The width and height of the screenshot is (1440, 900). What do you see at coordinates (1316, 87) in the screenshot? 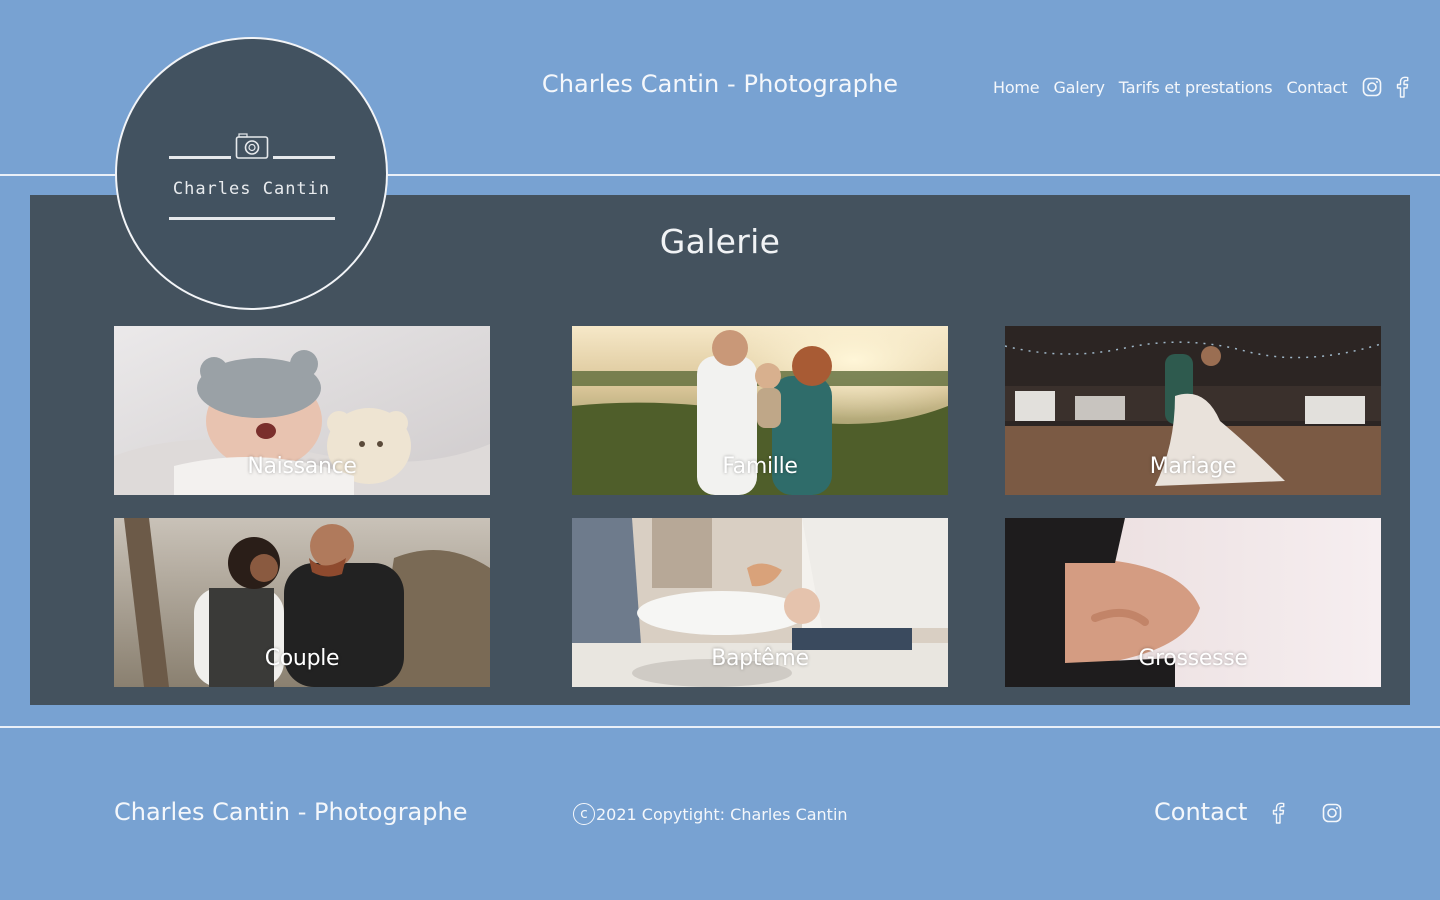
I see `nav-contact: Contact` at bounding box center [1316, 87].